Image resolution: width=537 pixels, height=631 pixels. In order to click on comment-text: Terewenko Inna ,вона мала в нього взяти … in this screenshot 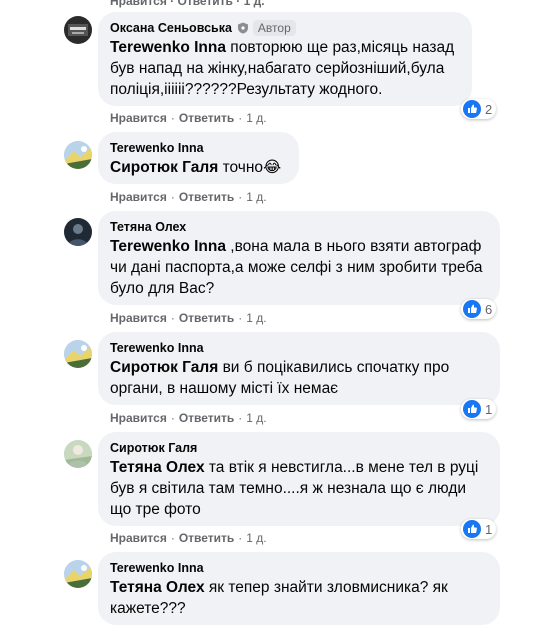, I will do `click(299, 267)`.